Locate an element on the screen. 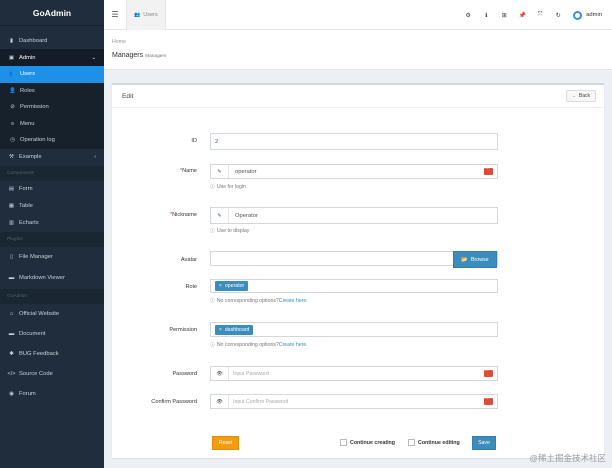 The height and width of the screenshot is (468, 612). chevron-down-icon: ⌄ is located at coordinates (93, 57).